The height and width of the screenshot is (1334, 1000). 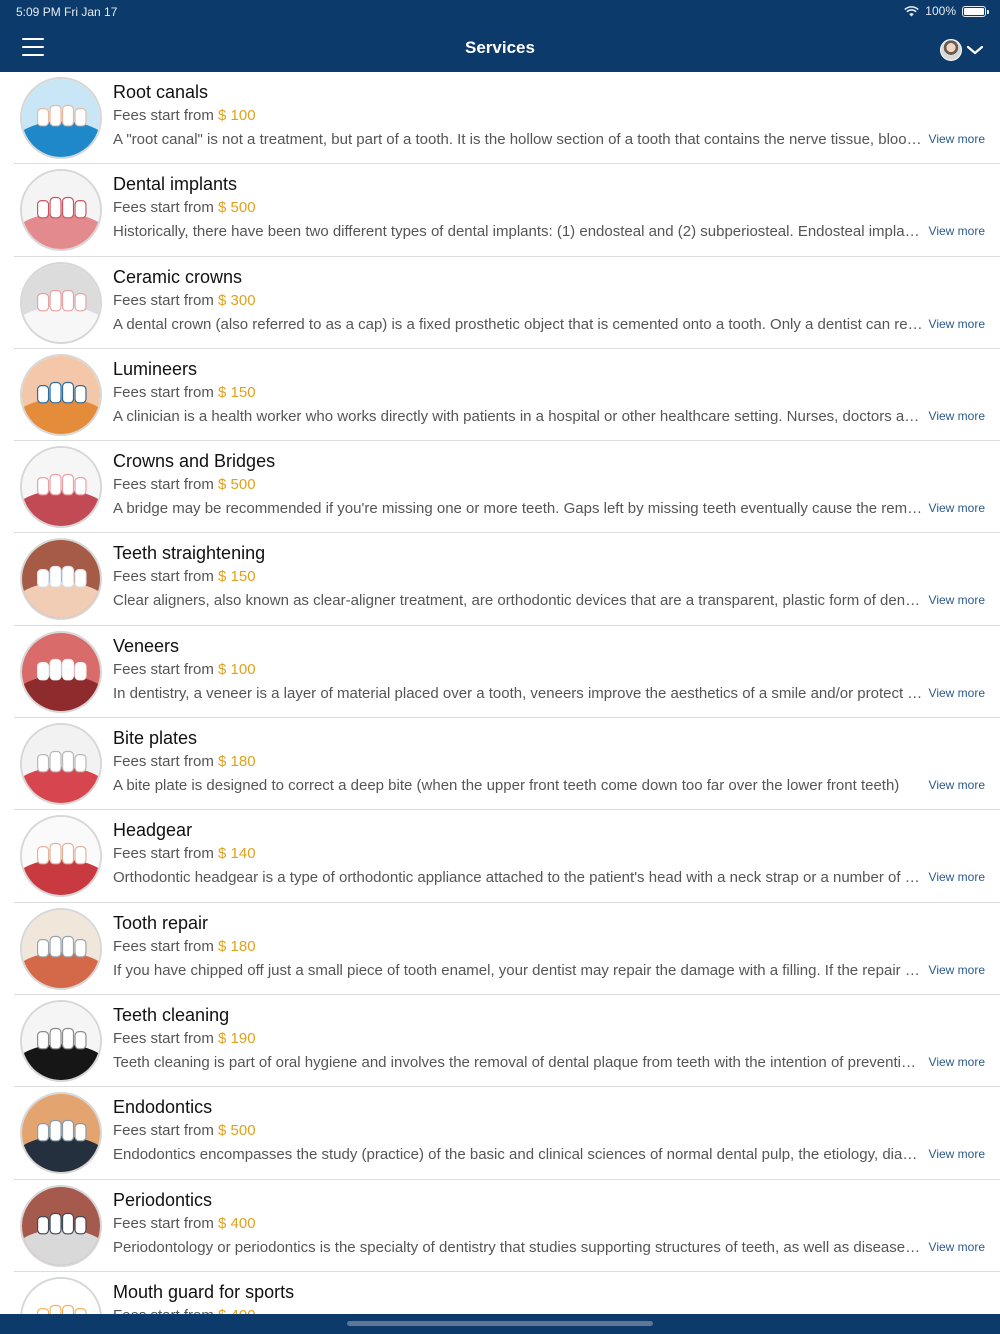 What do you see at coordinates (500, 47) in the screenshot?
I see `page-title: Services` at bounding box center [500, 47].